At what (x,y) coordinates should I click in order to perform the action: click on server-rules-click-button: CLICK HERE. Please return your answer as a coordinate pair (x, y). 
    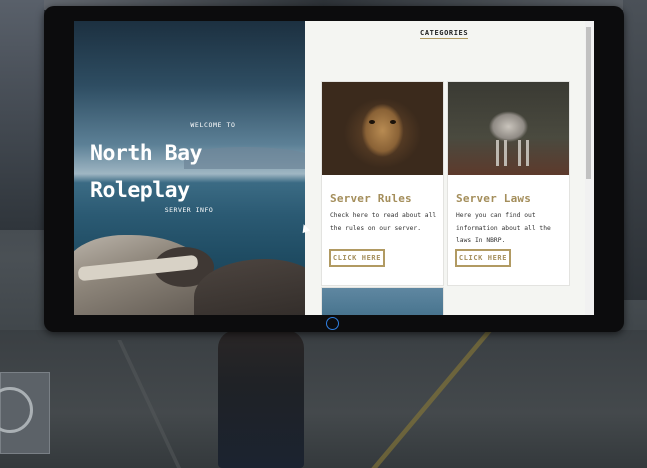
    Looking at the image, I should click on (357, 258).